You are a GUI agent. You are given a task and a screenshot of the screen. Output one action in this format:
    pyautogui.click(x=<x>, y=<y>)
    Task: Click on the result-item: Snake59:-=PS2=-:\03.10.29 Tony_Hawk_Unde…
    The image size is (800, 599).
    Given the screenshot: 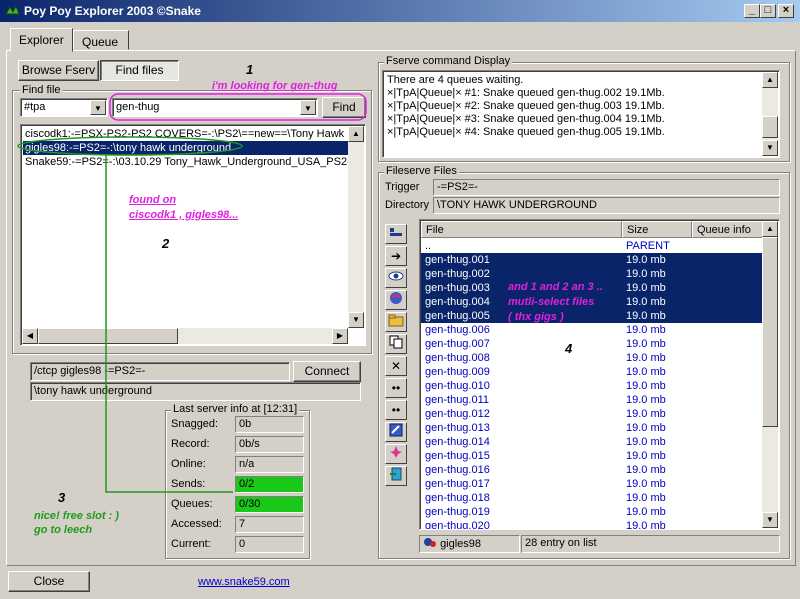 What is the action you would take?
    pyautogui.click(x=186, y=162)
    